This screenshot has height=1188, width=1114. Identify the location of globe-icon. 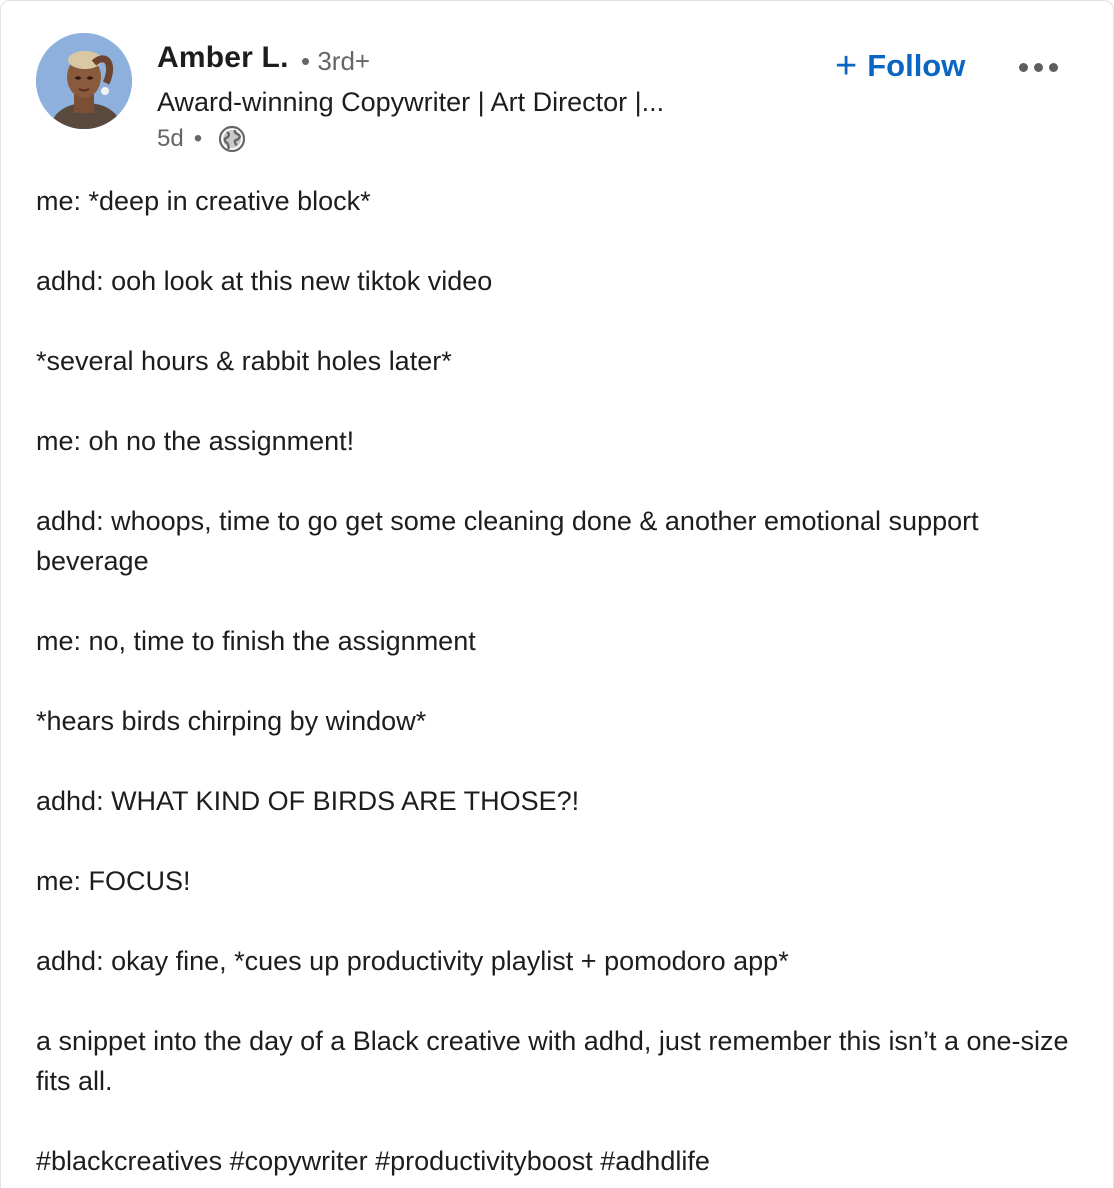
(232, 139).